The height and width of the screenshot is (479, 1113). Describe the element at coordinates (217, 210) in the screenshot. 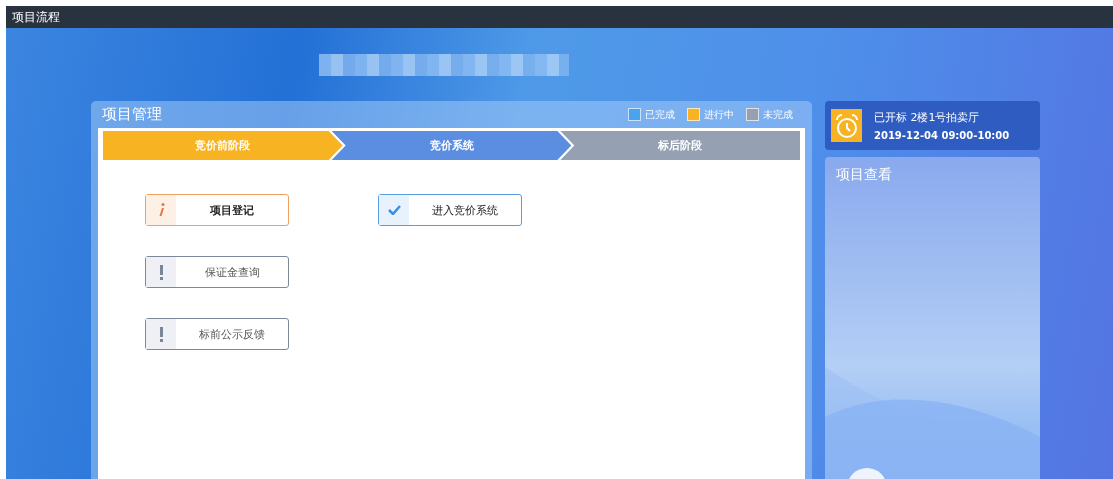

I see `action-button: 项目登记` at that location.